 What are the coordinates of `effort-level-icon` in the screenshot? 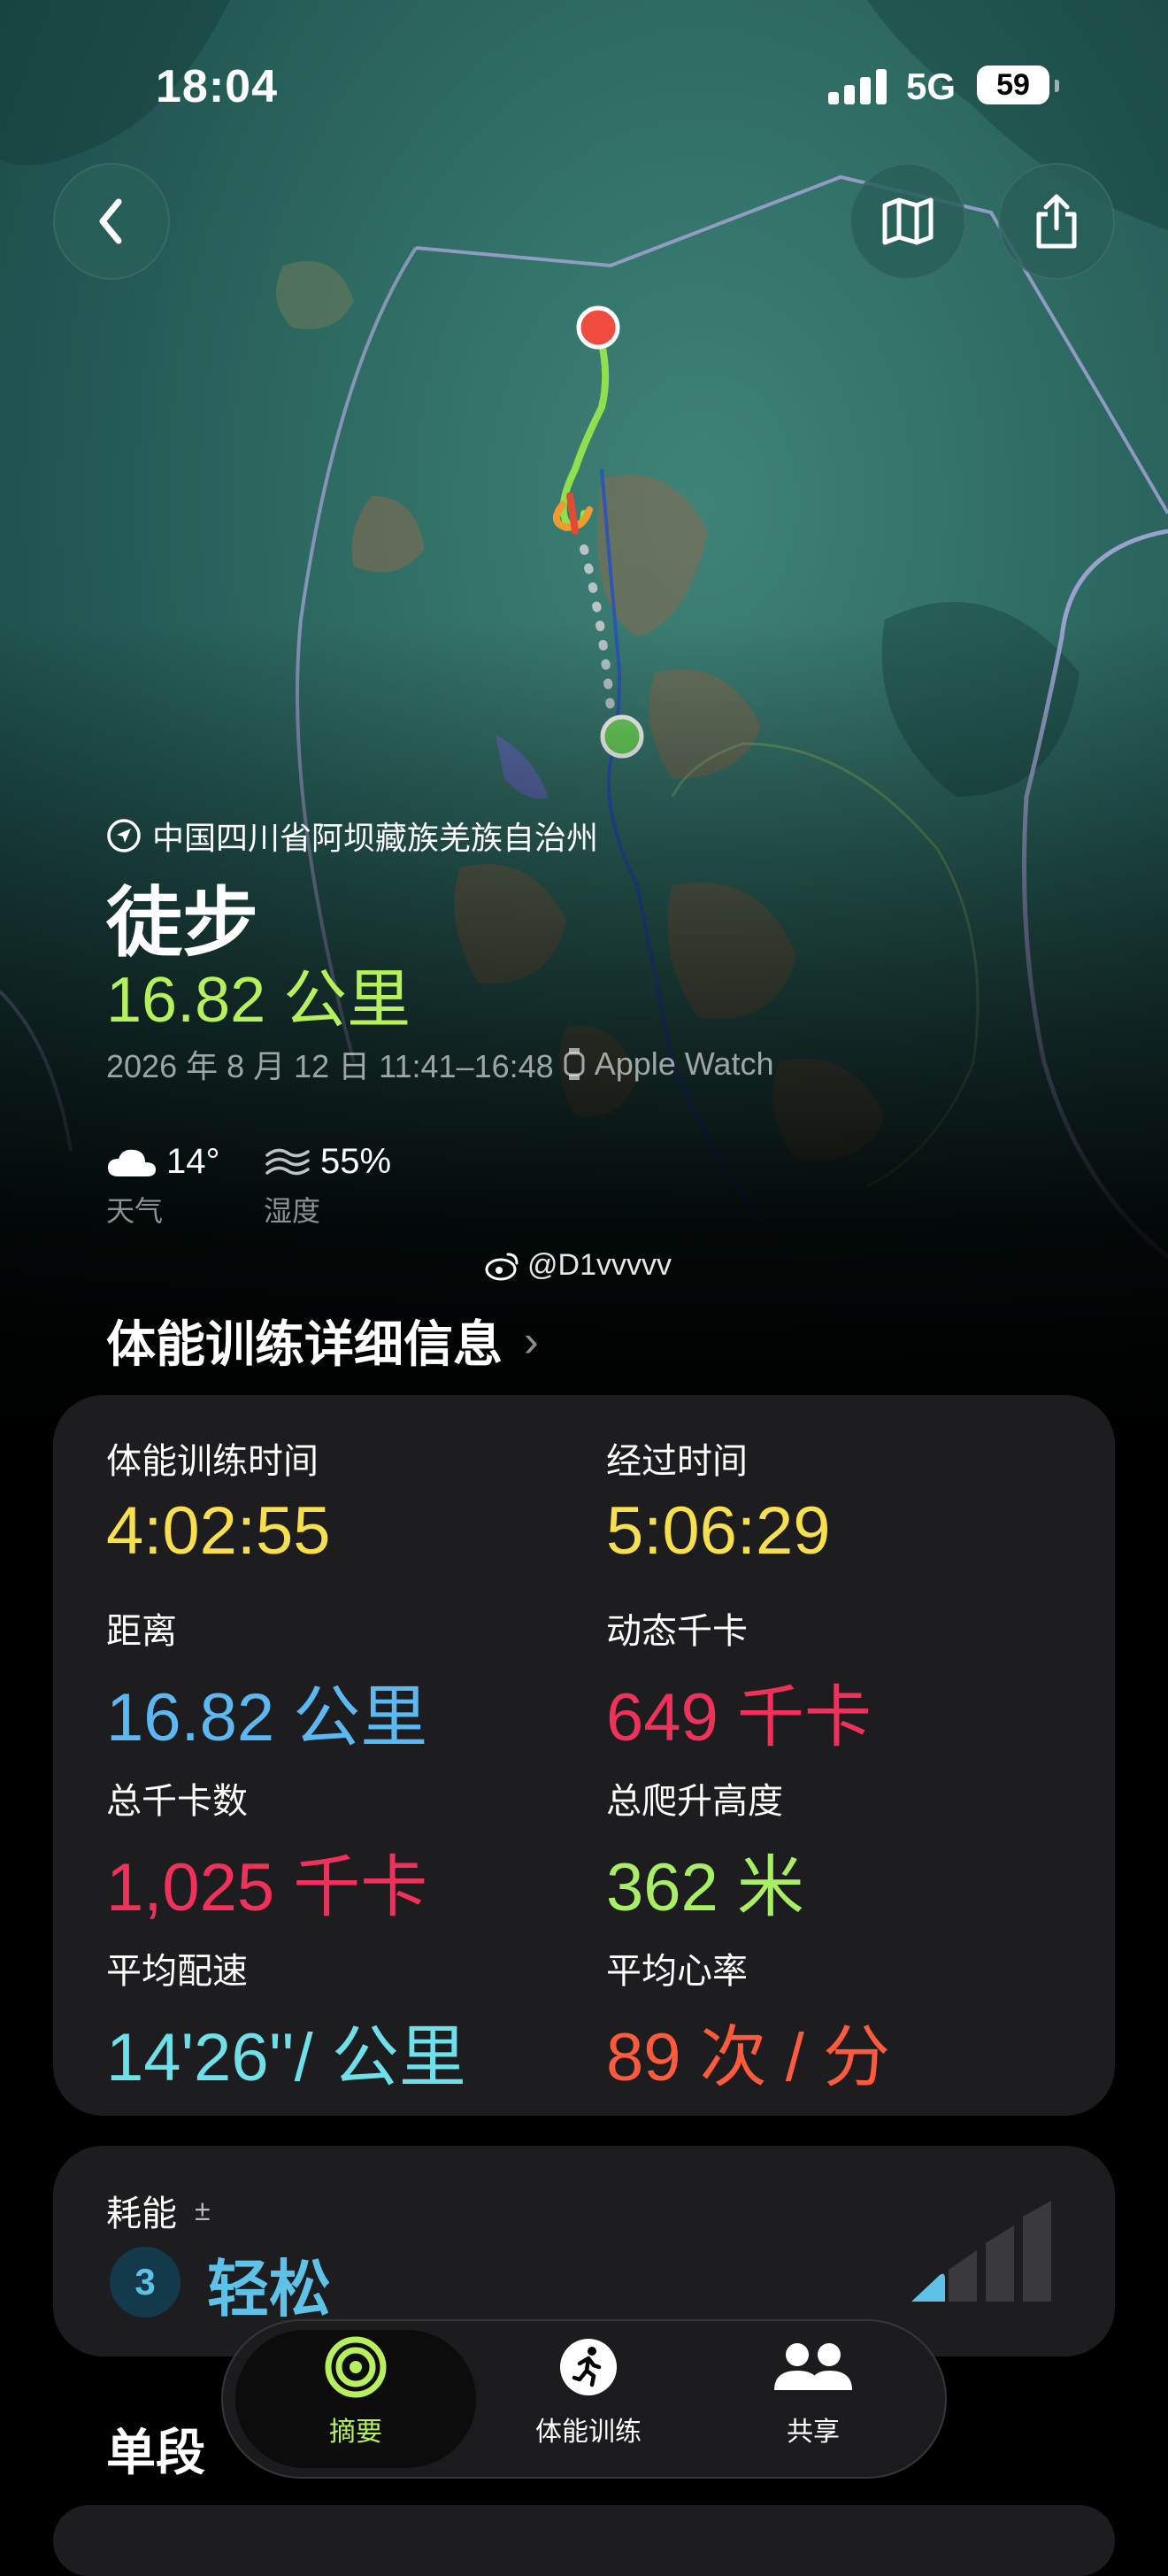 It's located at (981, 2251).